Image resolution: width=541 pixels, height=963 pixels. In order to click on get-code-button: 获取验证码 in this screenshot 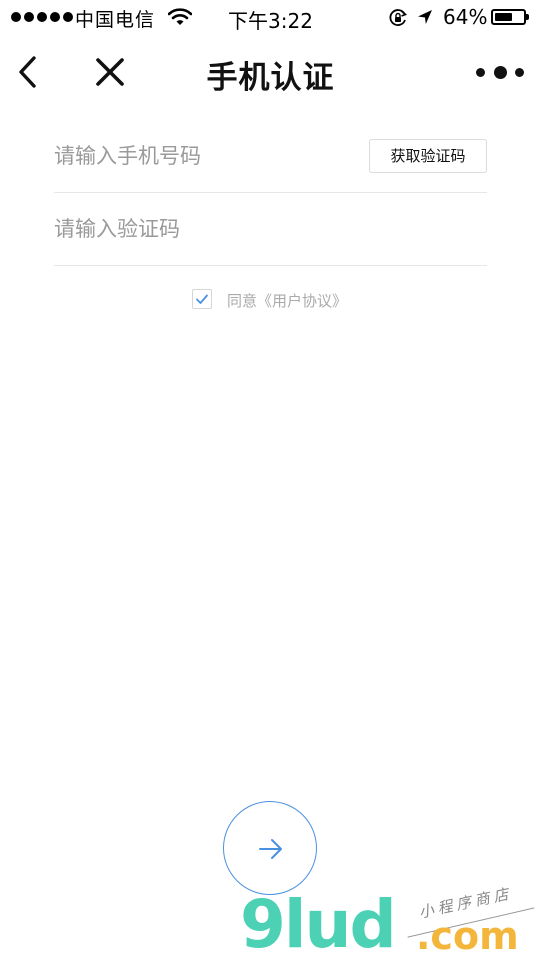, I will do `click(428, 156)`.